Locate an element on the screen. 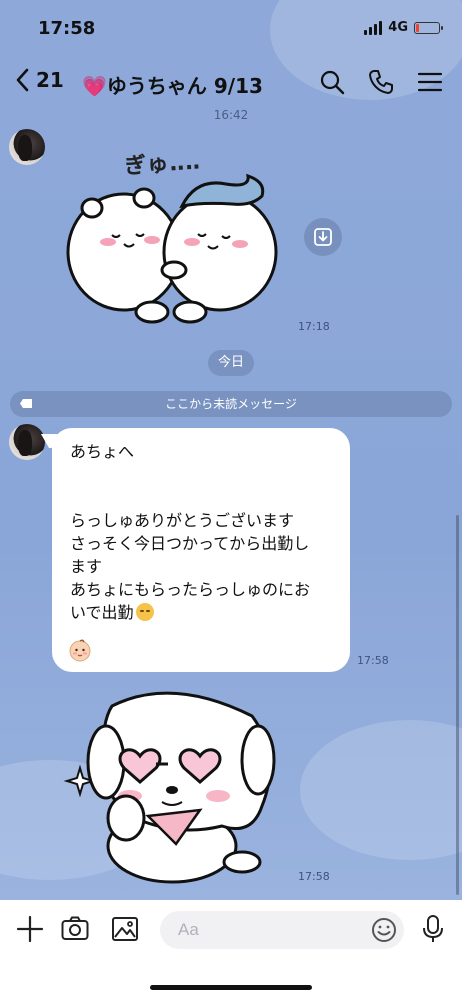 Image resolution: width=462 pixels, height=1000 pixels. microphone-icon is located at coordinates (433, 929).